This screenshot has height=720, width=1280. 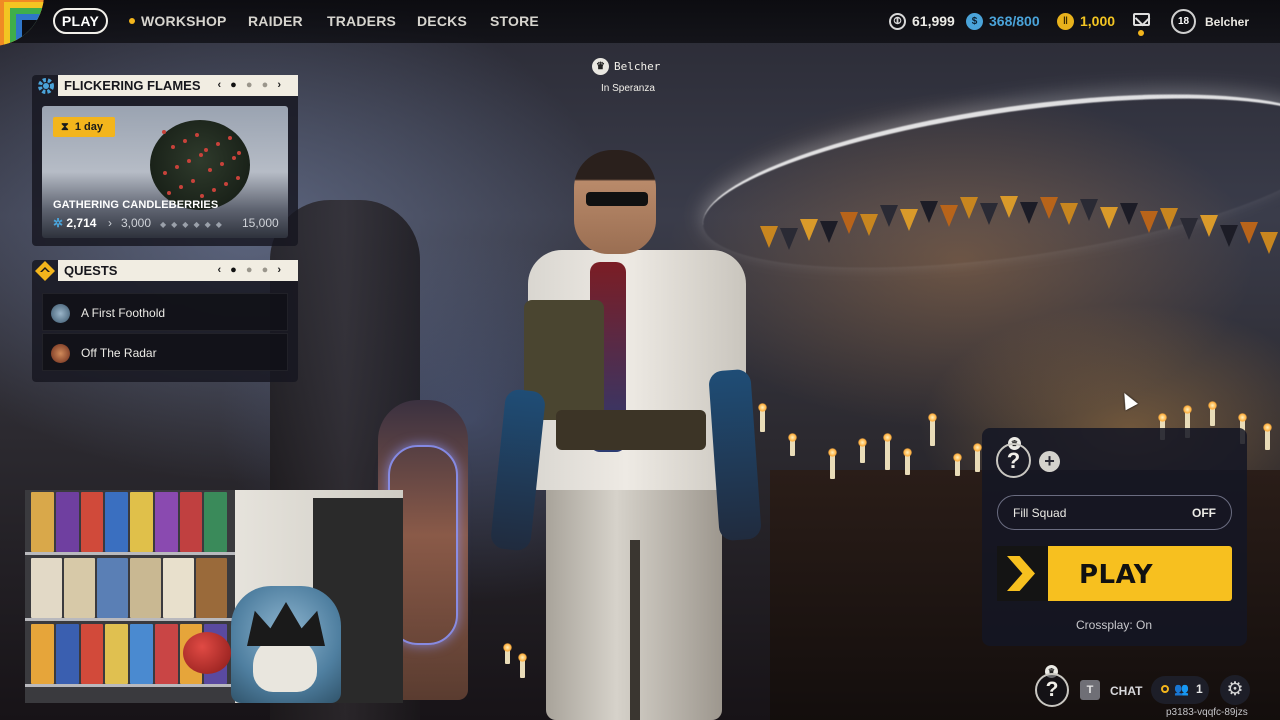 I want to click on quest-label: A First Foothold, so click(x=123, y=313).